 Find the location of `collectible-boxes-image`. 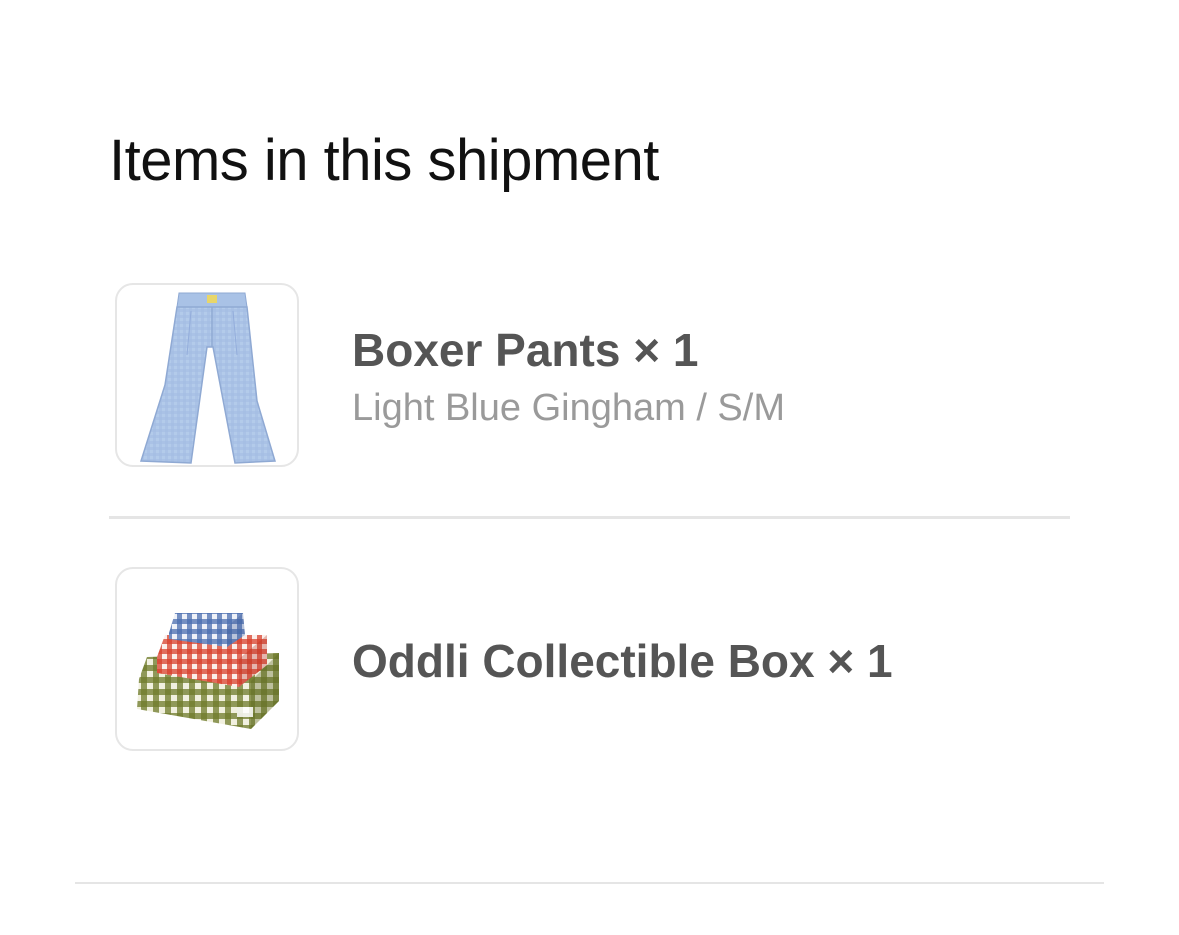

collectible-boxes-image is located at coordinates (208, 671).